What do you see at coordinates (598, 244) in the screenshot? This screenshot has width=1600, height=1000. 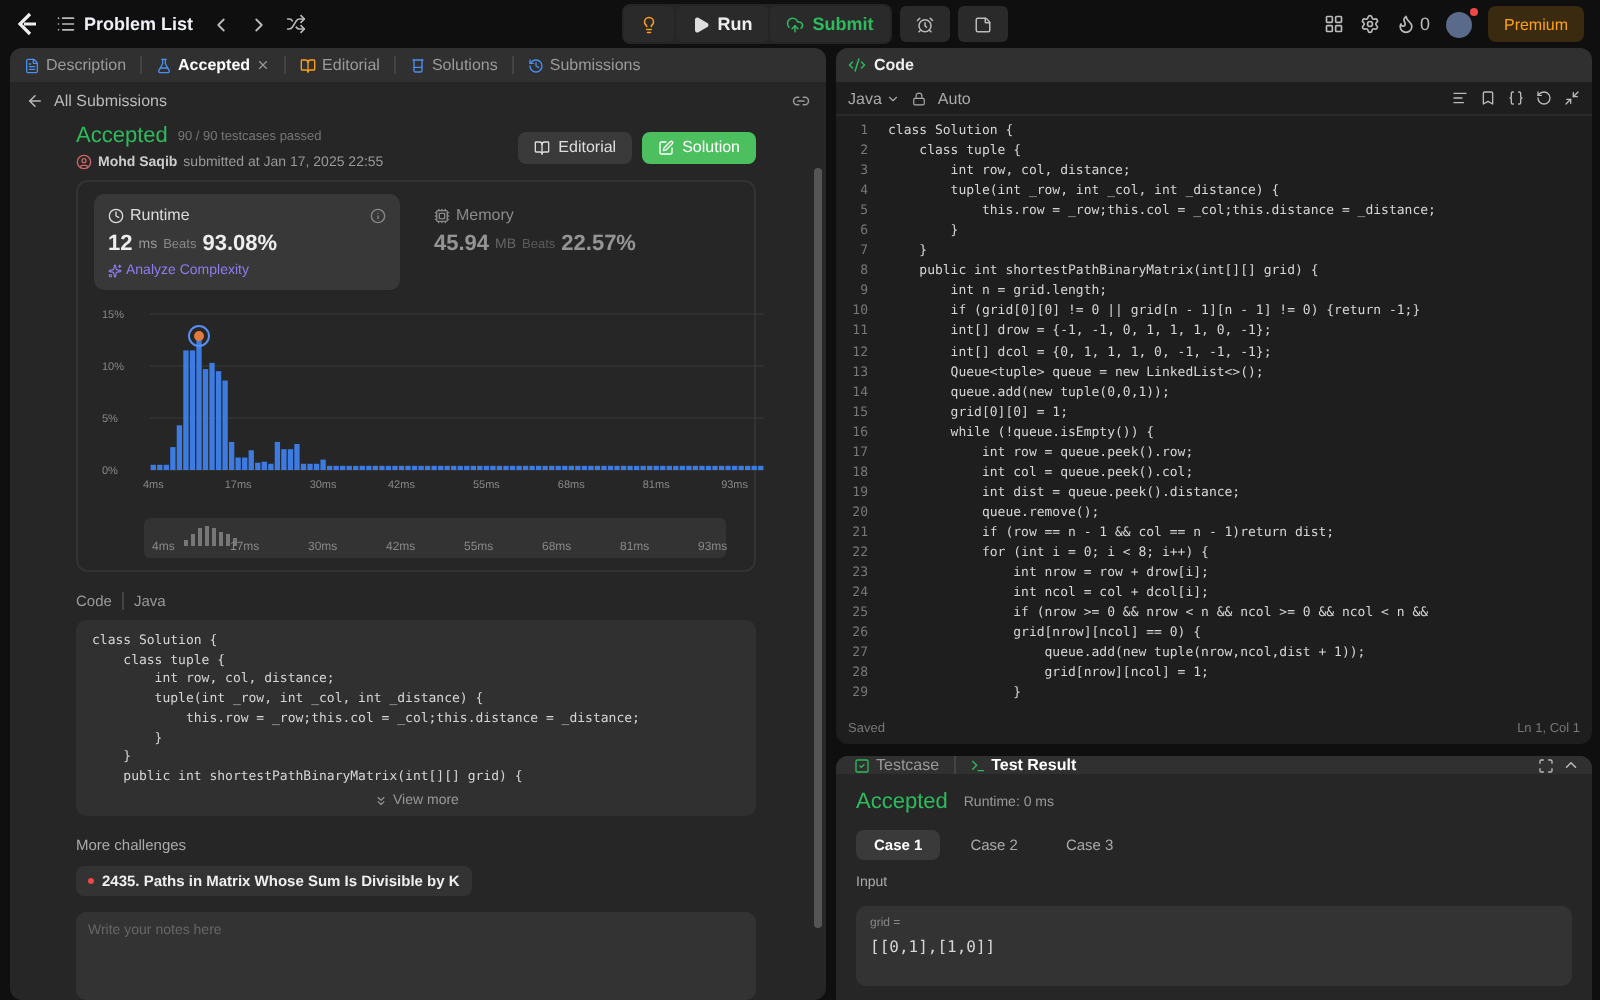 I see `beats-percent: 22.57%` at bounding box center [598, 244].